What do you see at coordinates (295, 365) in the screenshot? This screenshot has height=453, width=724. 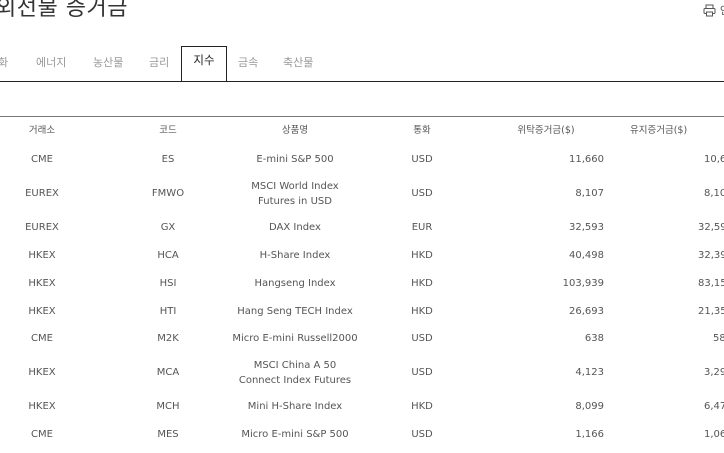 I see `cell-product-name-line1: MSCI China A 50` at bounding box center [295, 365].